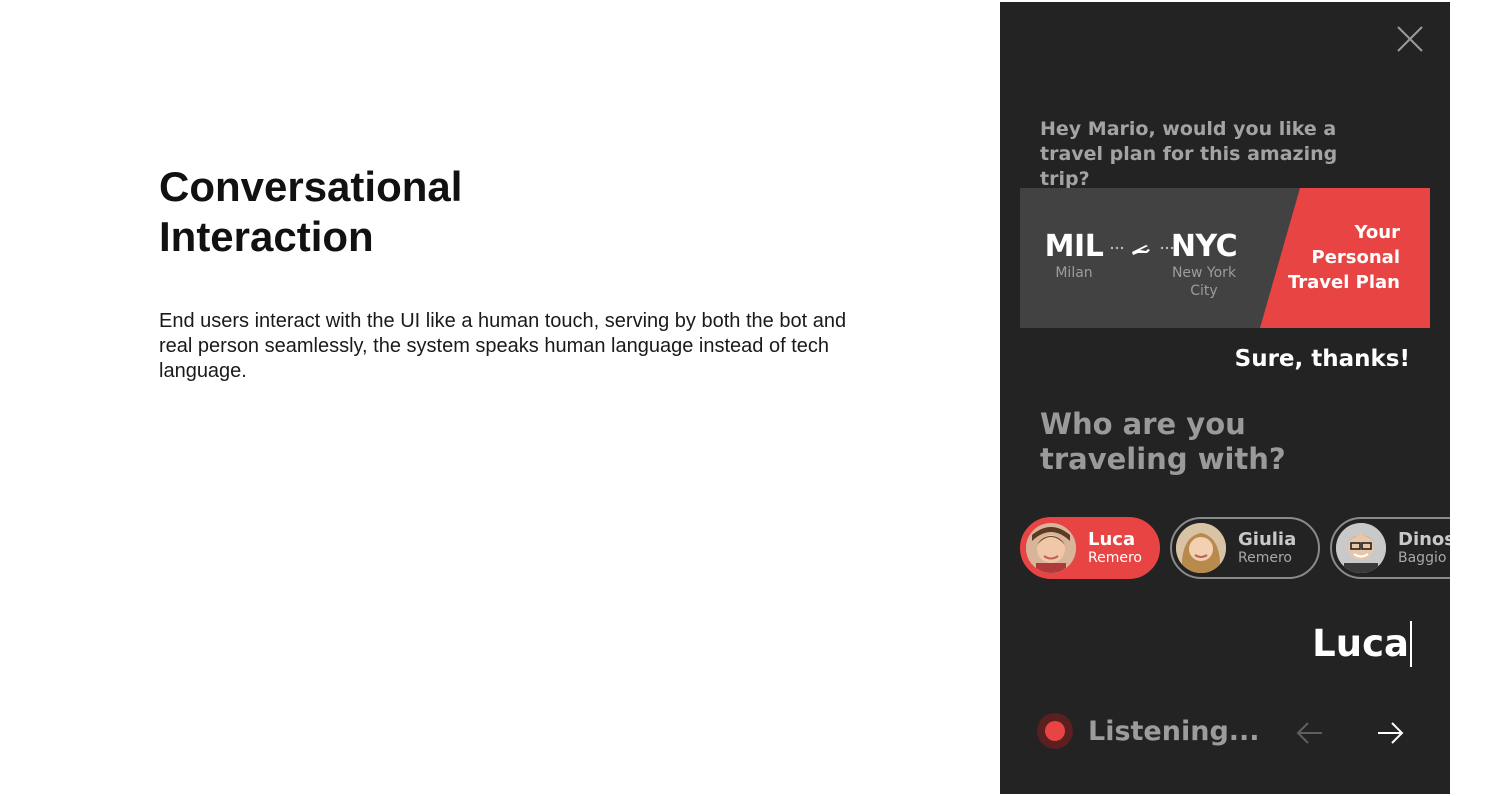 This screenshot has width=1492, height=796. What do you see at coordinates (1424, 539) in the screenshot?
I see `contact-first-name: Dinosi` at bounding box center [1424, 539].